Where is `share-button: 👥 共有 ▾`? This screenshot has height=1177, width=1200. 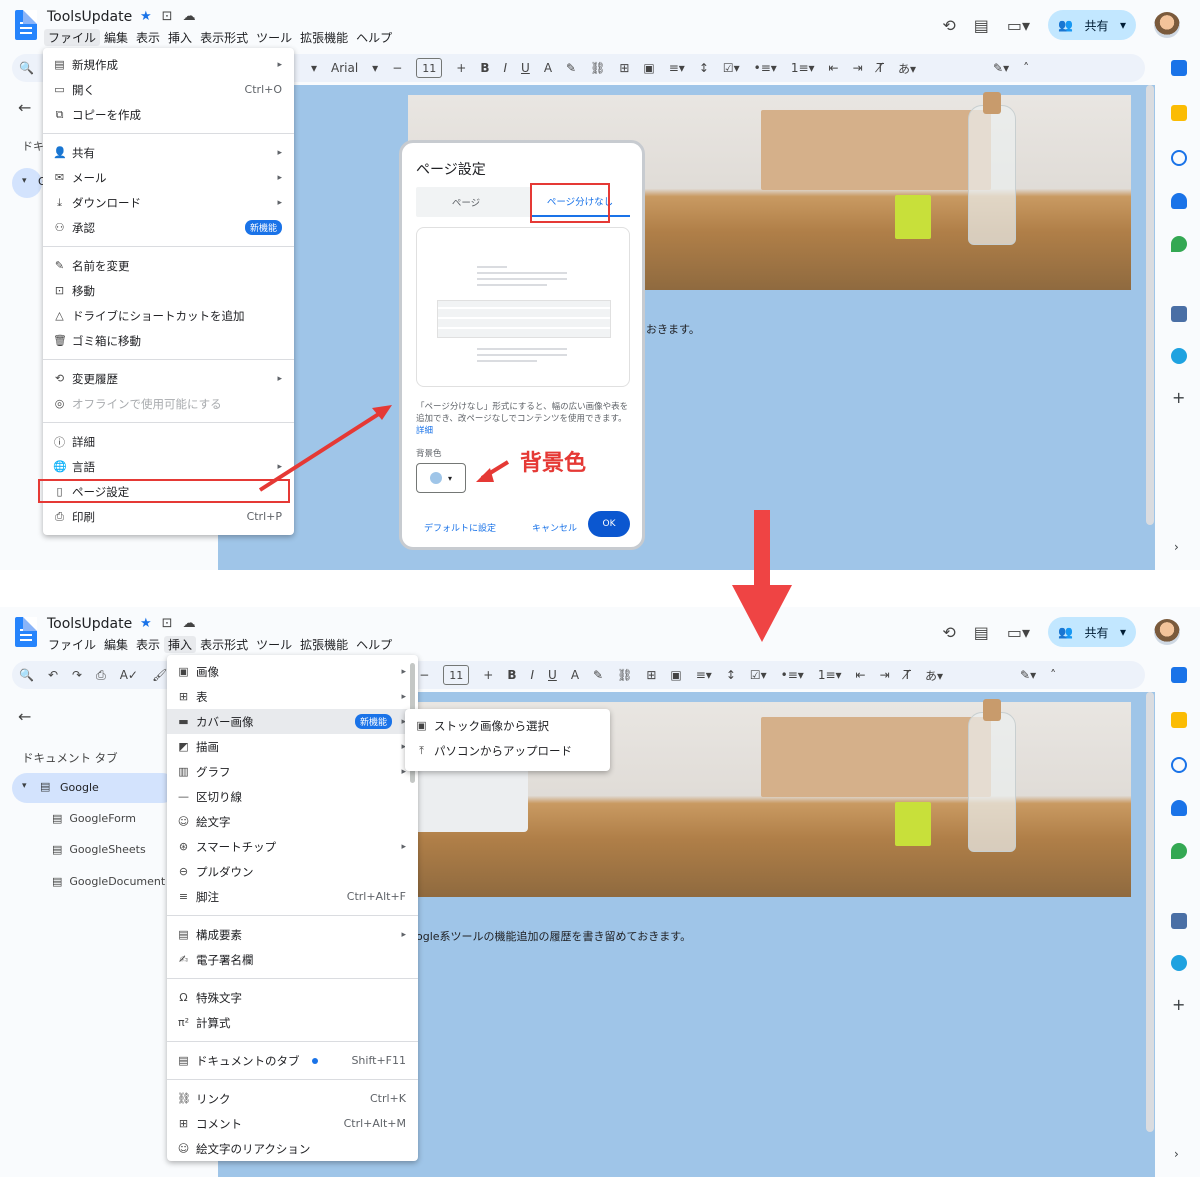
share-button: 👥 共有 ▾ is located at coordinates (1092, 632).